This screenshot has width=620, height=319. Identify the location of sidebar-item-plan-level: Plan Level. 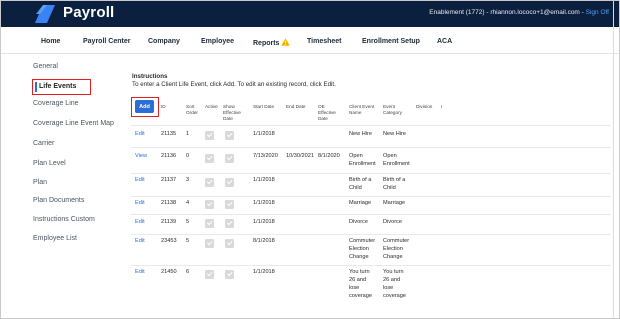
(49, 163).